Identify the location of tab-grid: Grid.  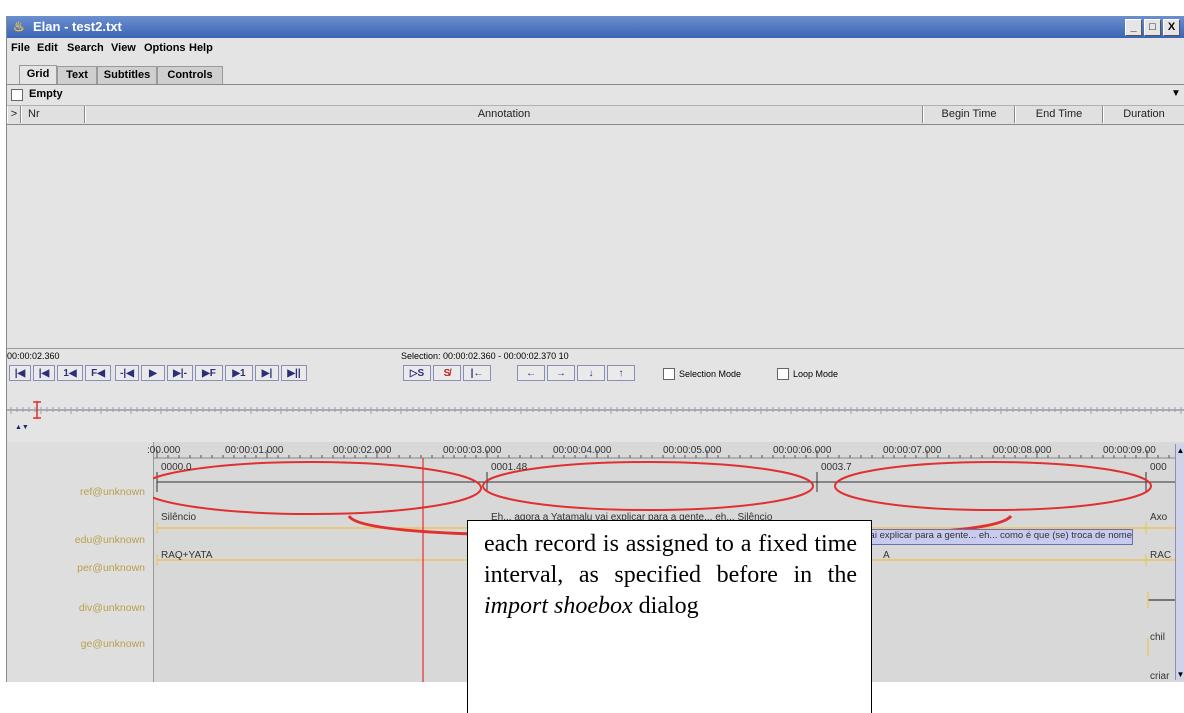
(38, 74).